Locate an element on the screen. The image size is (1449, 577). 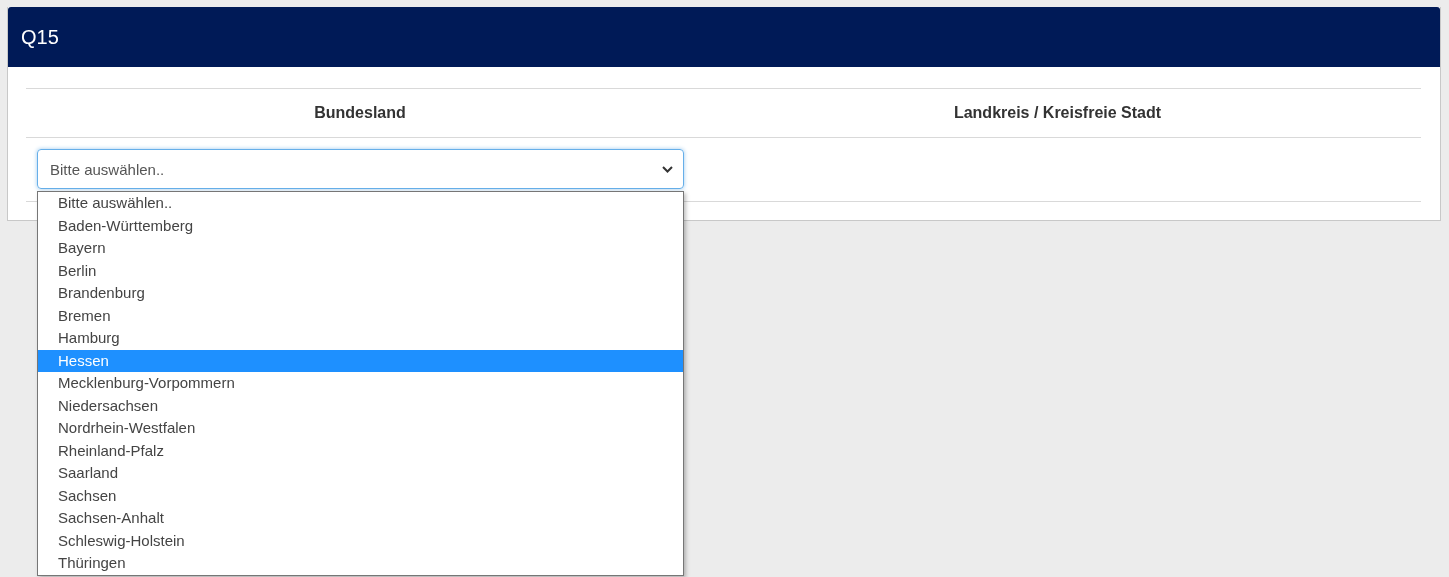
dropdown-option: Bayern is located at coordinates (360, 248).